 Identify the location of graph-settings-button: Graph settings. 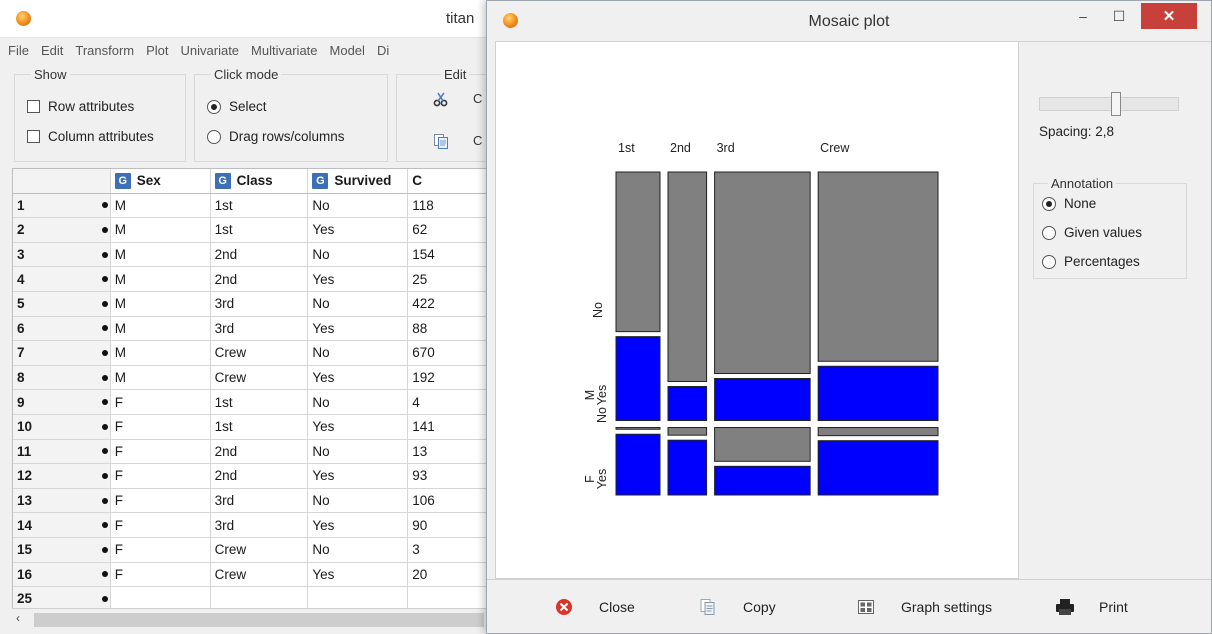
(924, 607).